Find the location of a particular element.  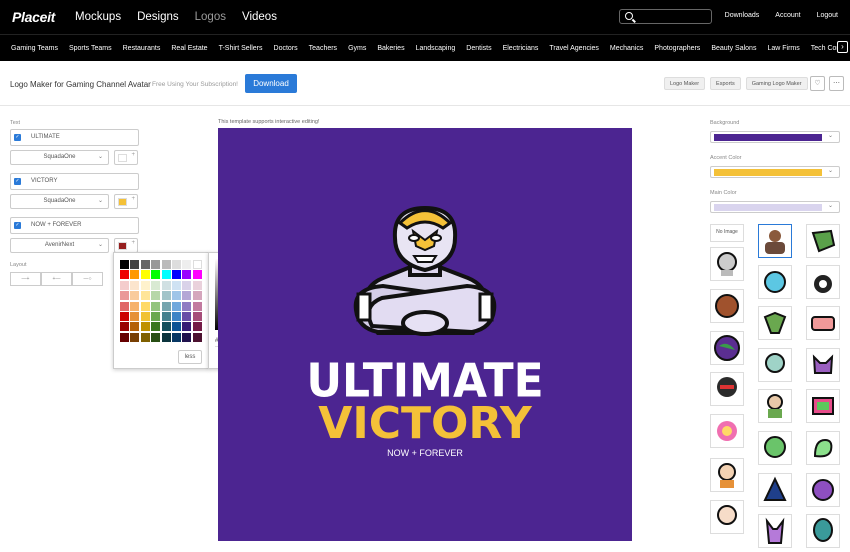

layout-left-button: —+ is located at coordinates (25, 279).